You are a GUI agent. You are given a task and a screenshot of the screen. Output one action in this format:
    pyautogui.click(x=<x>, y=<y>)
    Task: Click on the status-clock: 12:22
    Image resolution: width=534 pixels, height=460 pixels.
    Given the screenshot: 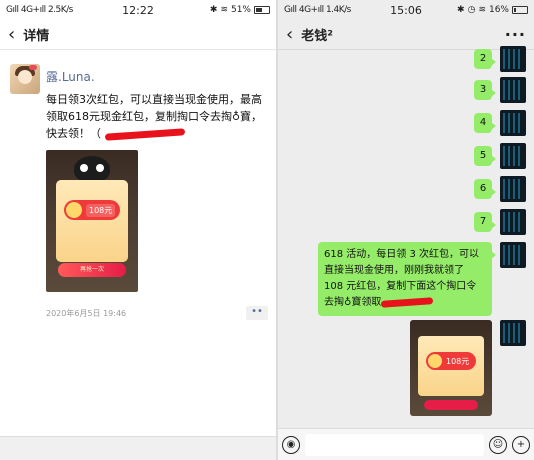 What is the action you would take?
    pyautogui.click(x=138, y=10)
    